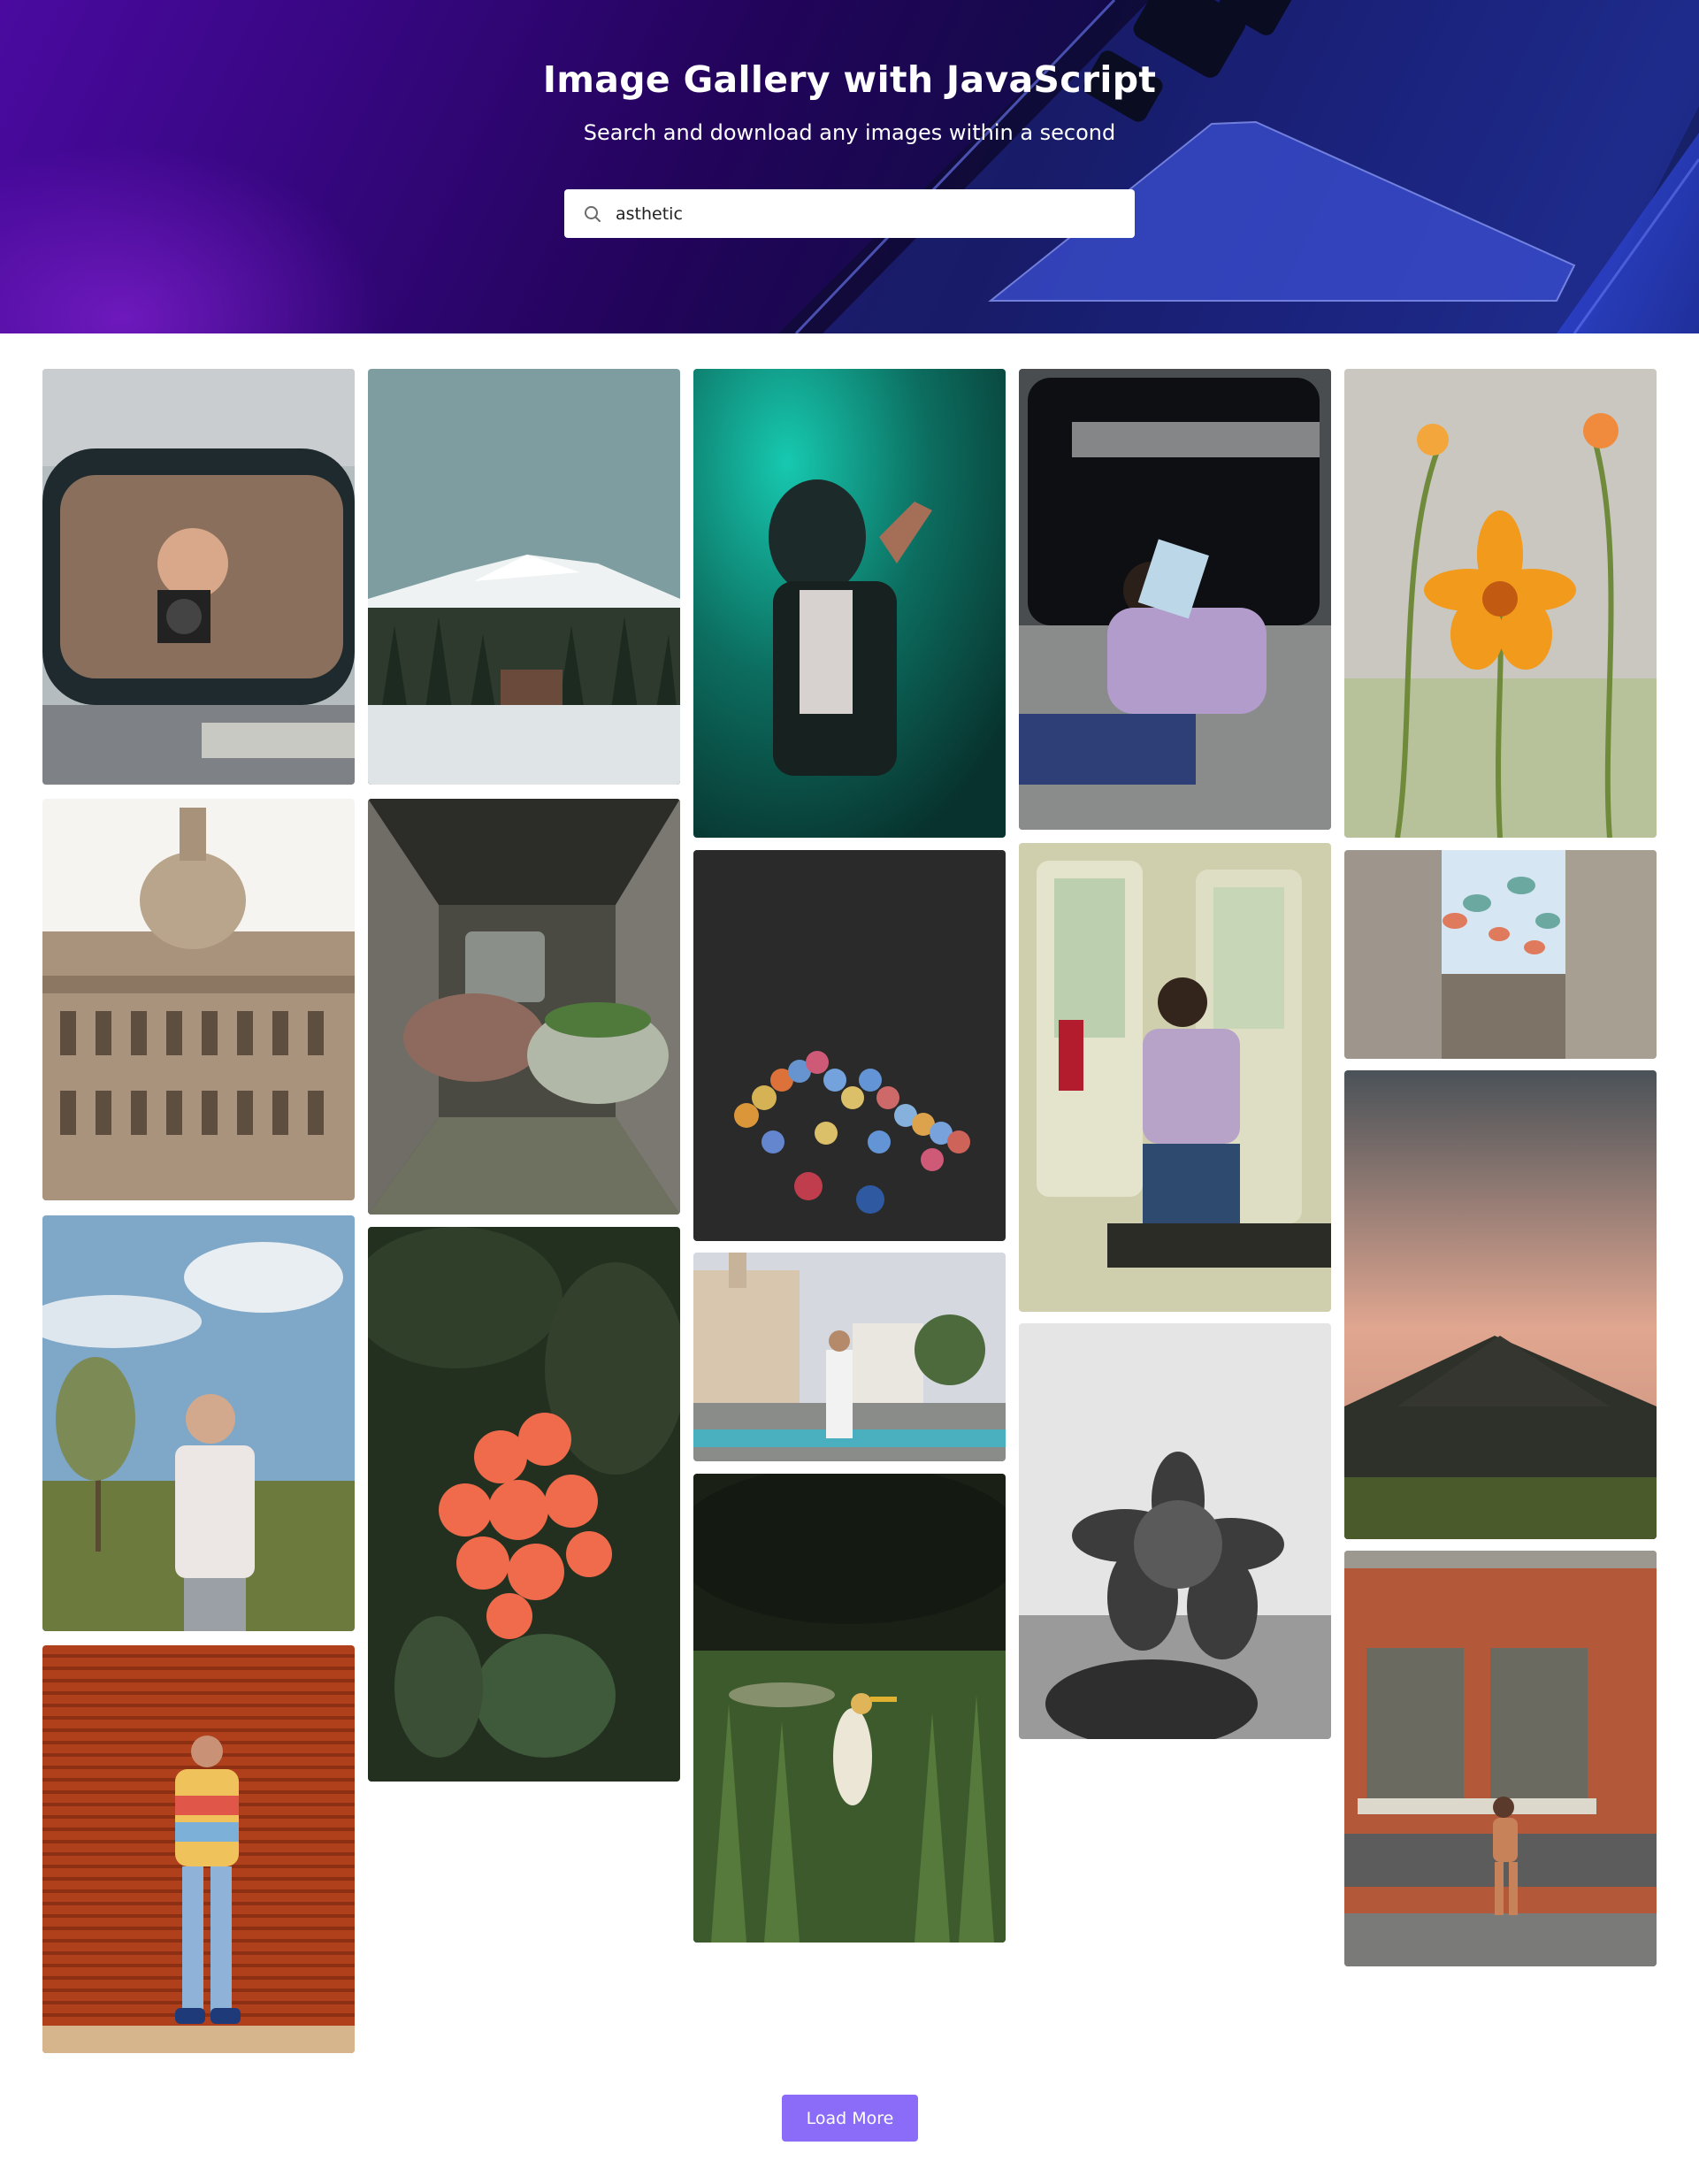 The image size is (1699, 2184). Describe the element at coordinates (864, 213) in the screenshot. I see `search-input` at that location.